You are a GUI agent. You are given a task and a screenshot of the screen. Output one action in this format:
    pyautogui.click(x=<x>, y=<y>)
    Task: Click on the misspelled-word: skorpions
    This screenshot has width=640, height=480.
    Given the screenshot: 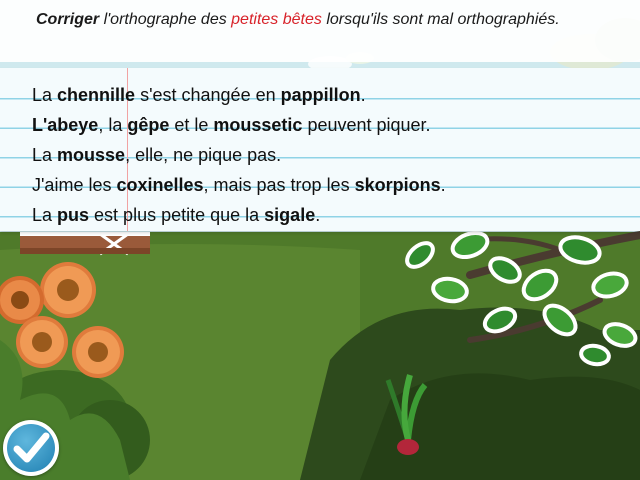 What is the action you would take?
    pyautogui.click(x=398, y=185)
    